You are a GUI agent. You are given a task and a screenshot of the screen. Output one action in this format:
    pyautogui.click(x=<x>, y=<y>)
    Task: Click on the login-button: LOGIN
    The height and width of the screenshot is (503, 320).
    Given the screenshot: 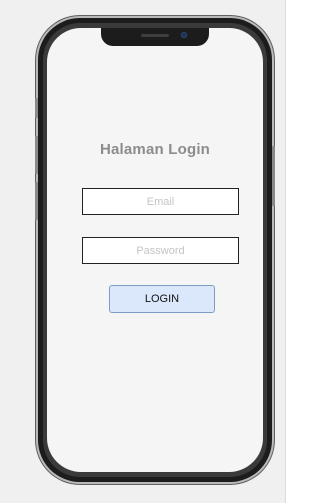 What is the action you would take?
    pyautogui.click(x=162, y=299)
    